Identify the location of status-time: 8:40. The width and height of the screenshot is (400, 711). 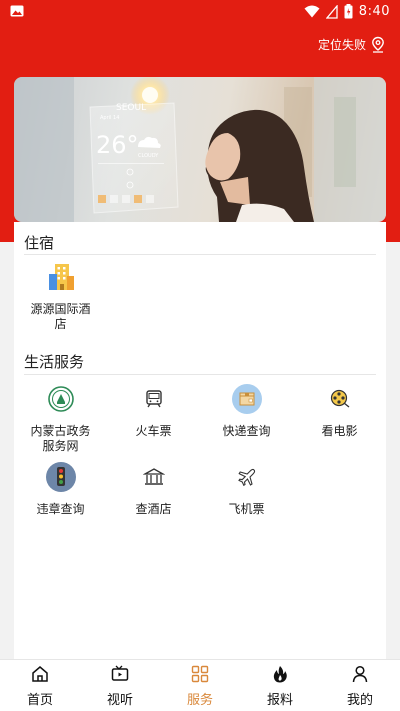
(374, 11).